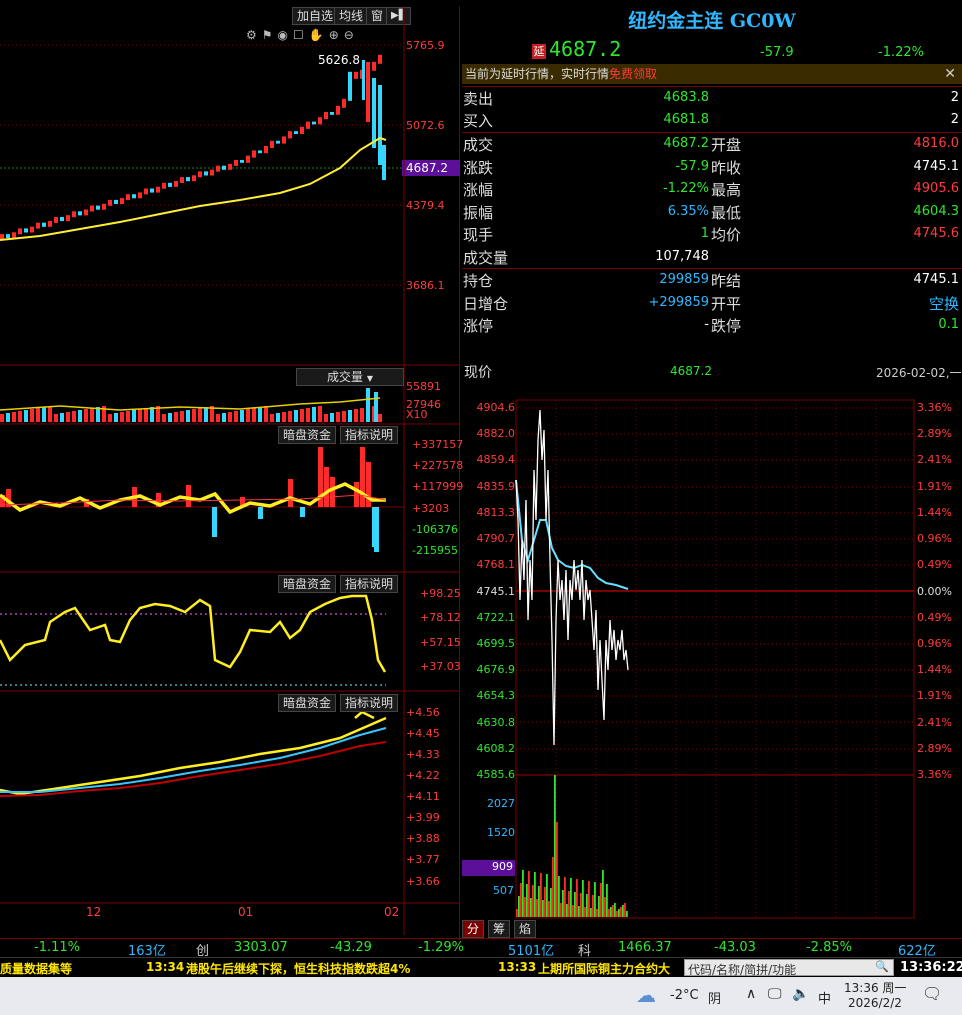 This screenshot has width=962, height=1015. What do you see at coordinates (478, 212) in the screenshot?
I see `quote-label: 振幅` at bounding box center [478, 212].